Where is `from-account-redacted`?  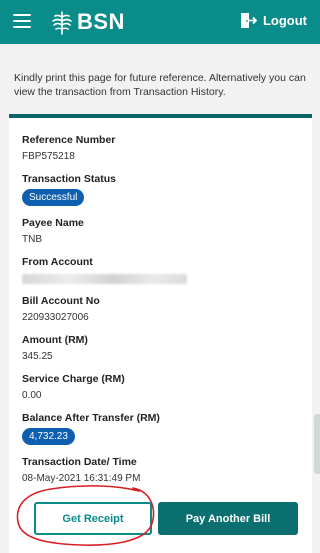
from-account-redacted is located at coordinates (104, 279).